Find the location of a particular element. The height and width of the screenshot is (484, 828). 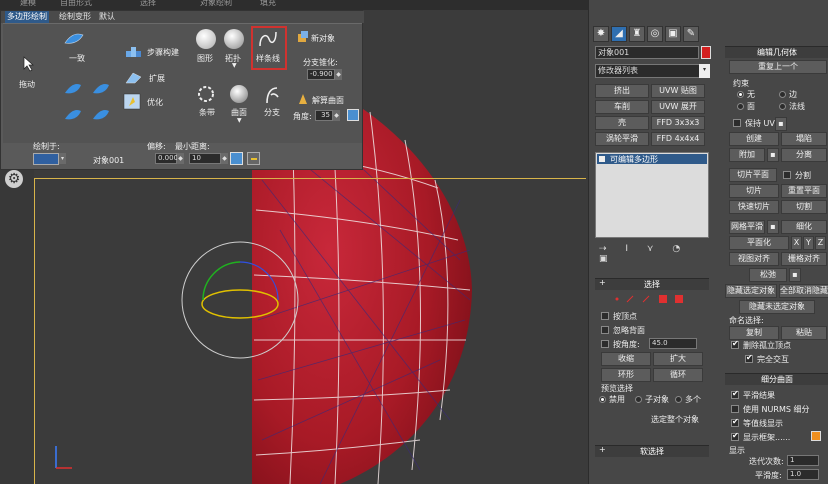

paste-button: 粘贴 is located at coordinates (804, 333).